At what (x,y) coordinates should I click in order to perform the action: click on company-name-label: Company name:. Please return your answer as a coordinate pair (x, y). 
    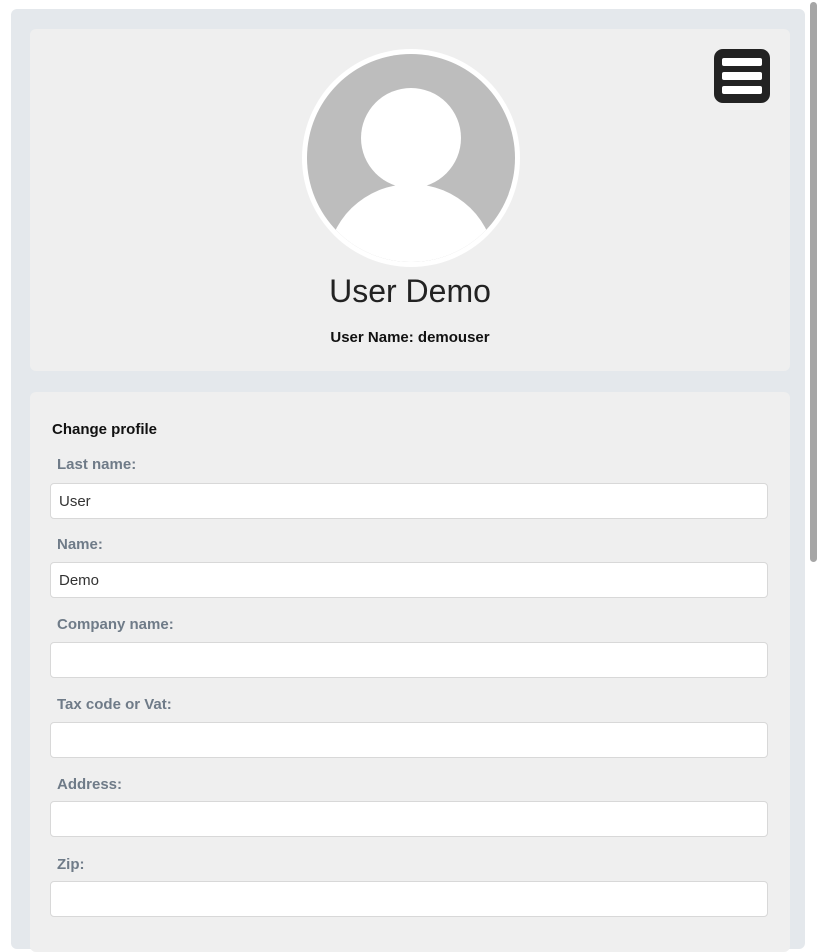
    Looking at the image, I should click on (115, 624).